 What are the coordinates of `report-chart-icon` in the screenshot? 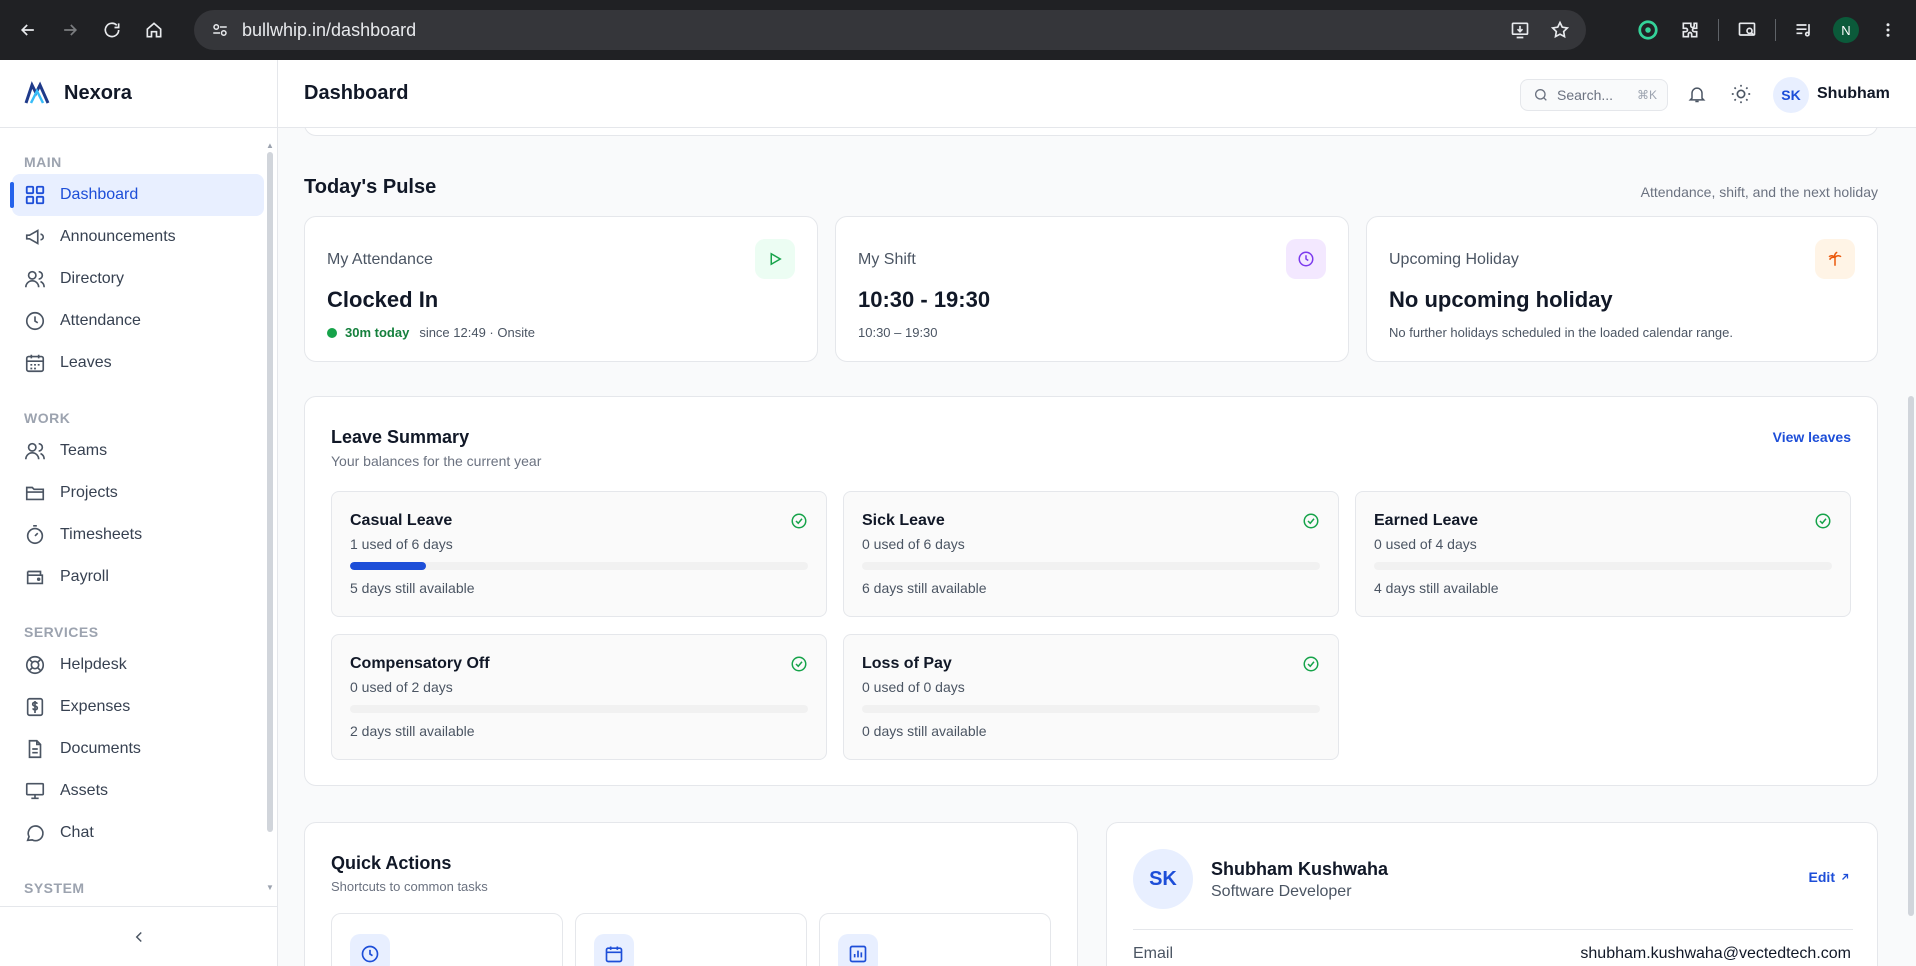 It's located at (858, 950).